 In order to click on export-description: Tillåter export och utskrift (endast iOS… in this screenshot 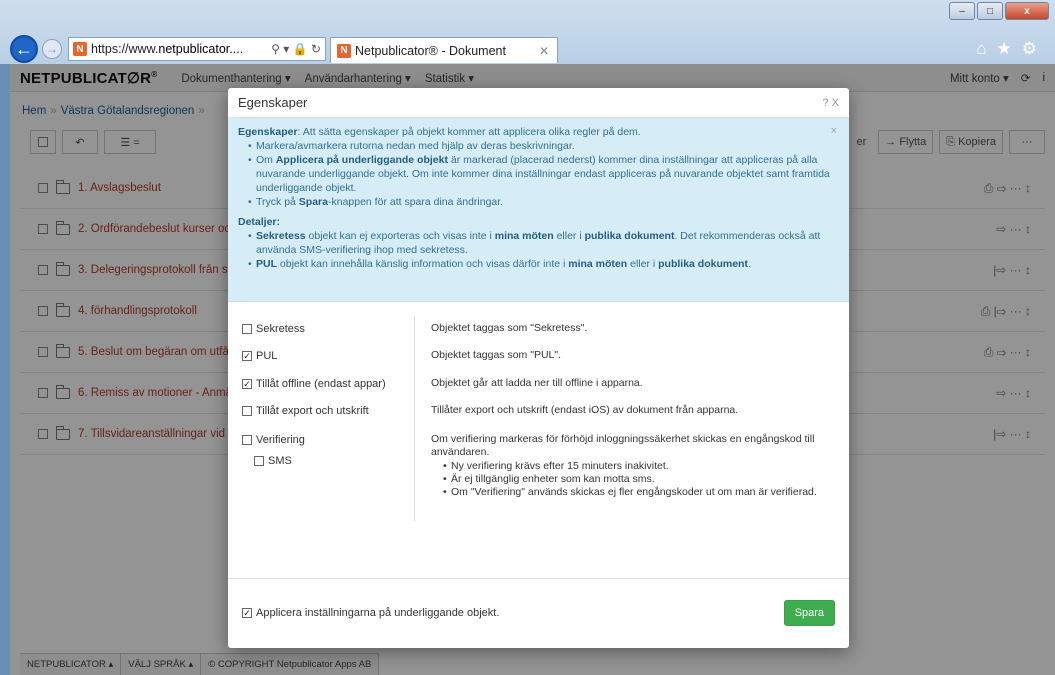, I will do `click(585, 410)`.